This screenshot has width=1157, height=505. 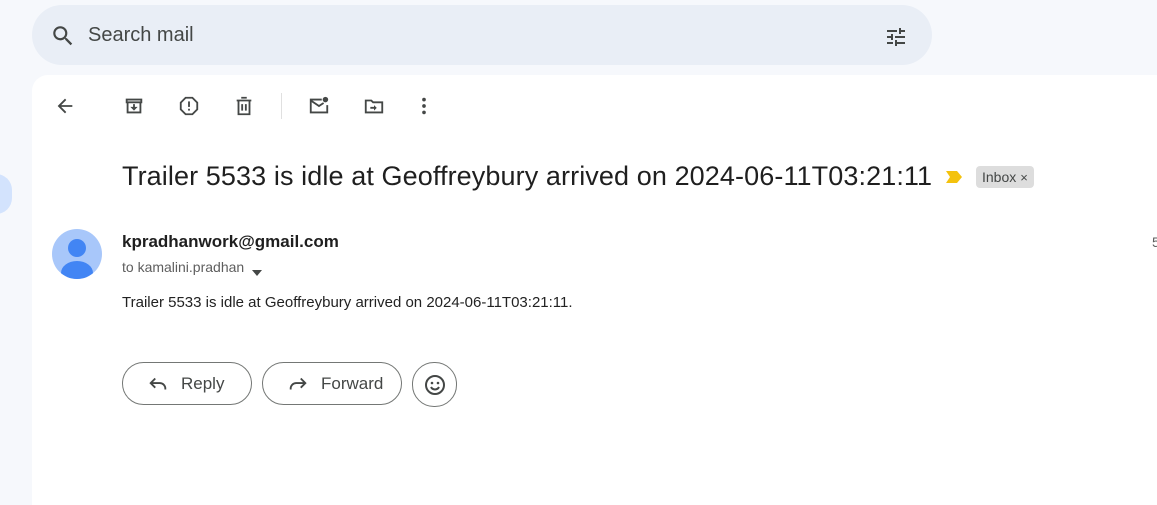 What do you see at coordinates (954, 177) in the screenshot?
I see `importance-marker-icon` at bounding box center [954, 177].